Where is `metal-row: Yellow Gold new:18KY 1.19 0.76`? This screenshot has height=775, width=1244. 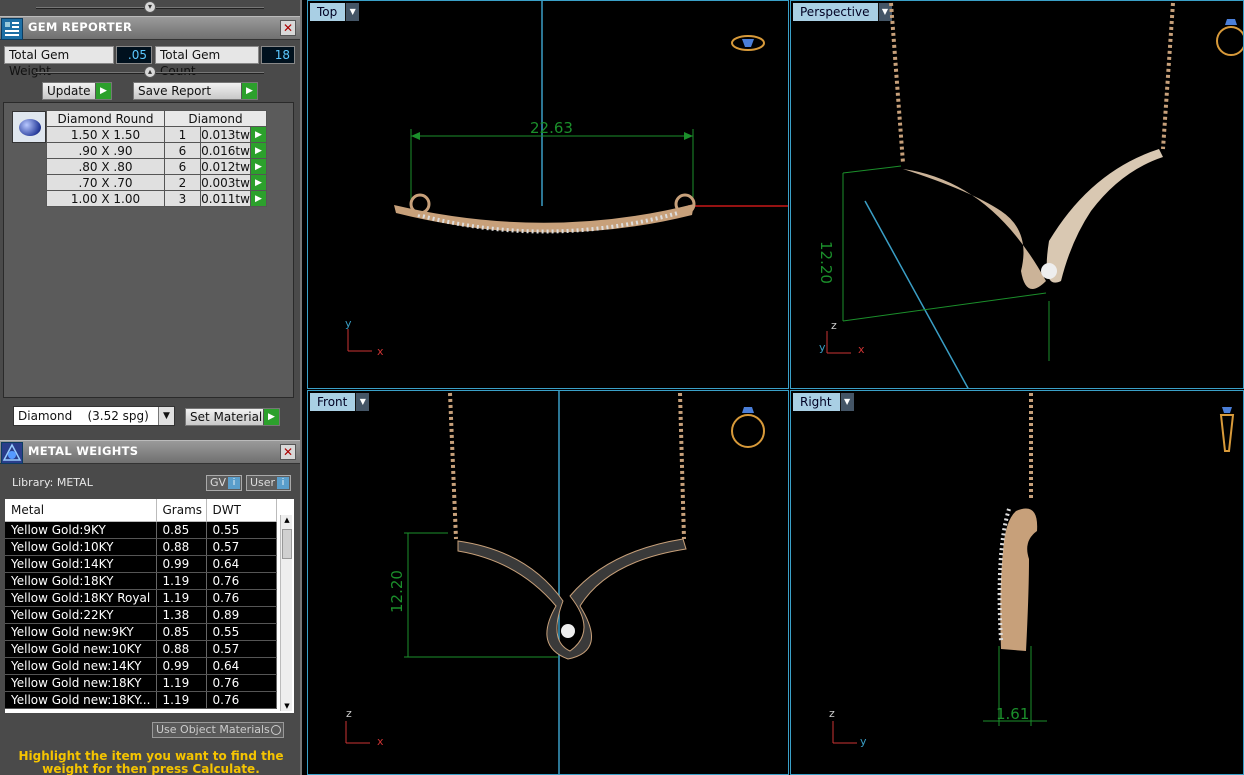 metal-row: Yellow Gold new:18KY 1.19 0.76 is located at coordinates (141, 683).